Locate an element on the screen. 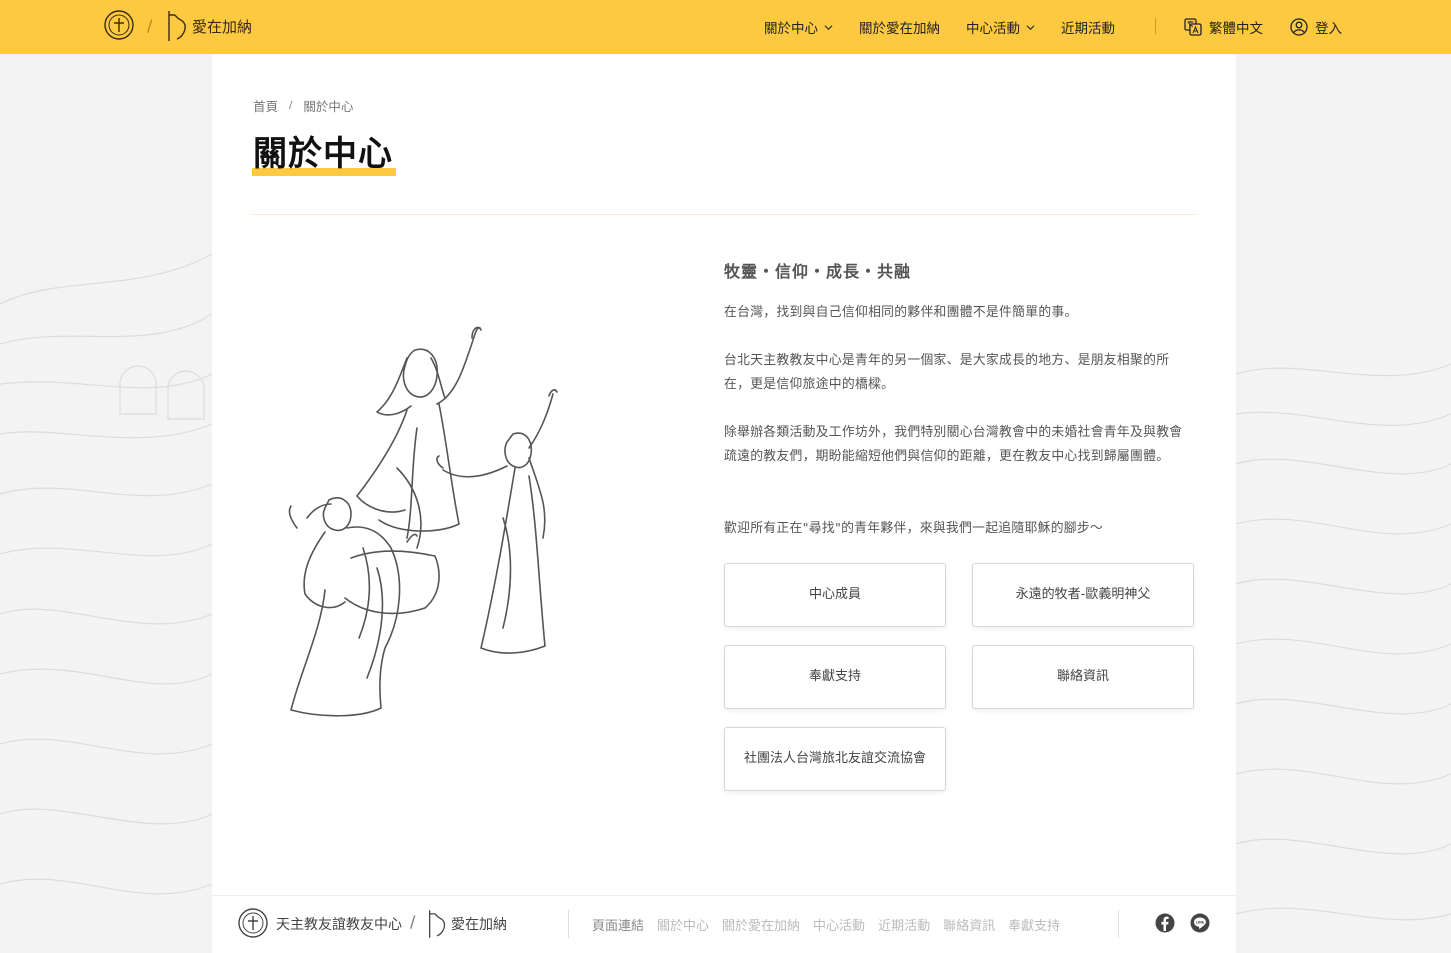 The image size is (1451, 953). nav-center-activities: 中心活動 is located at coordinates (1000, 27).